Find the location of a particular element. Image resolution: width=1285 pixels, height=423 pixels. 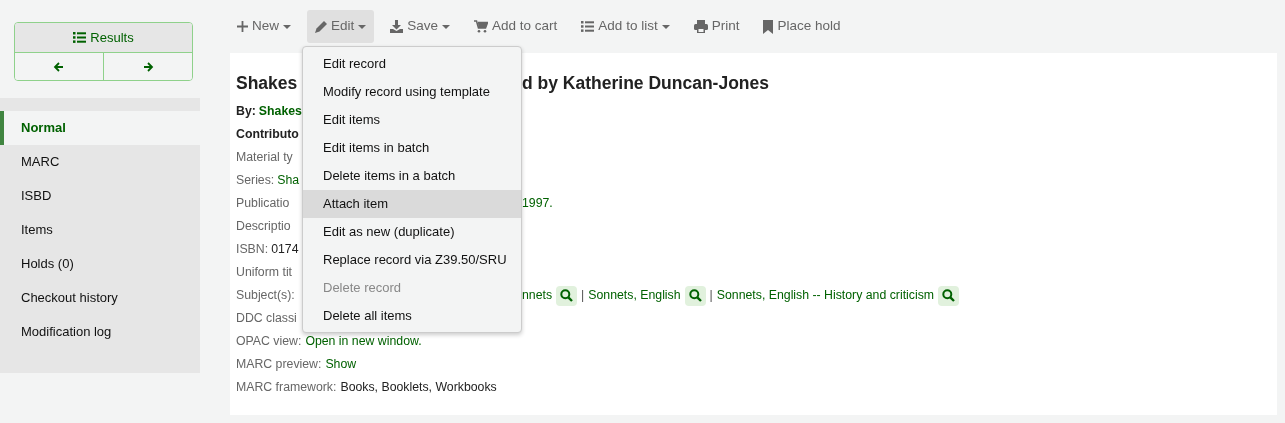

record-title: d by Katherine Duncan-Jones is located at coordinates (645, 83).